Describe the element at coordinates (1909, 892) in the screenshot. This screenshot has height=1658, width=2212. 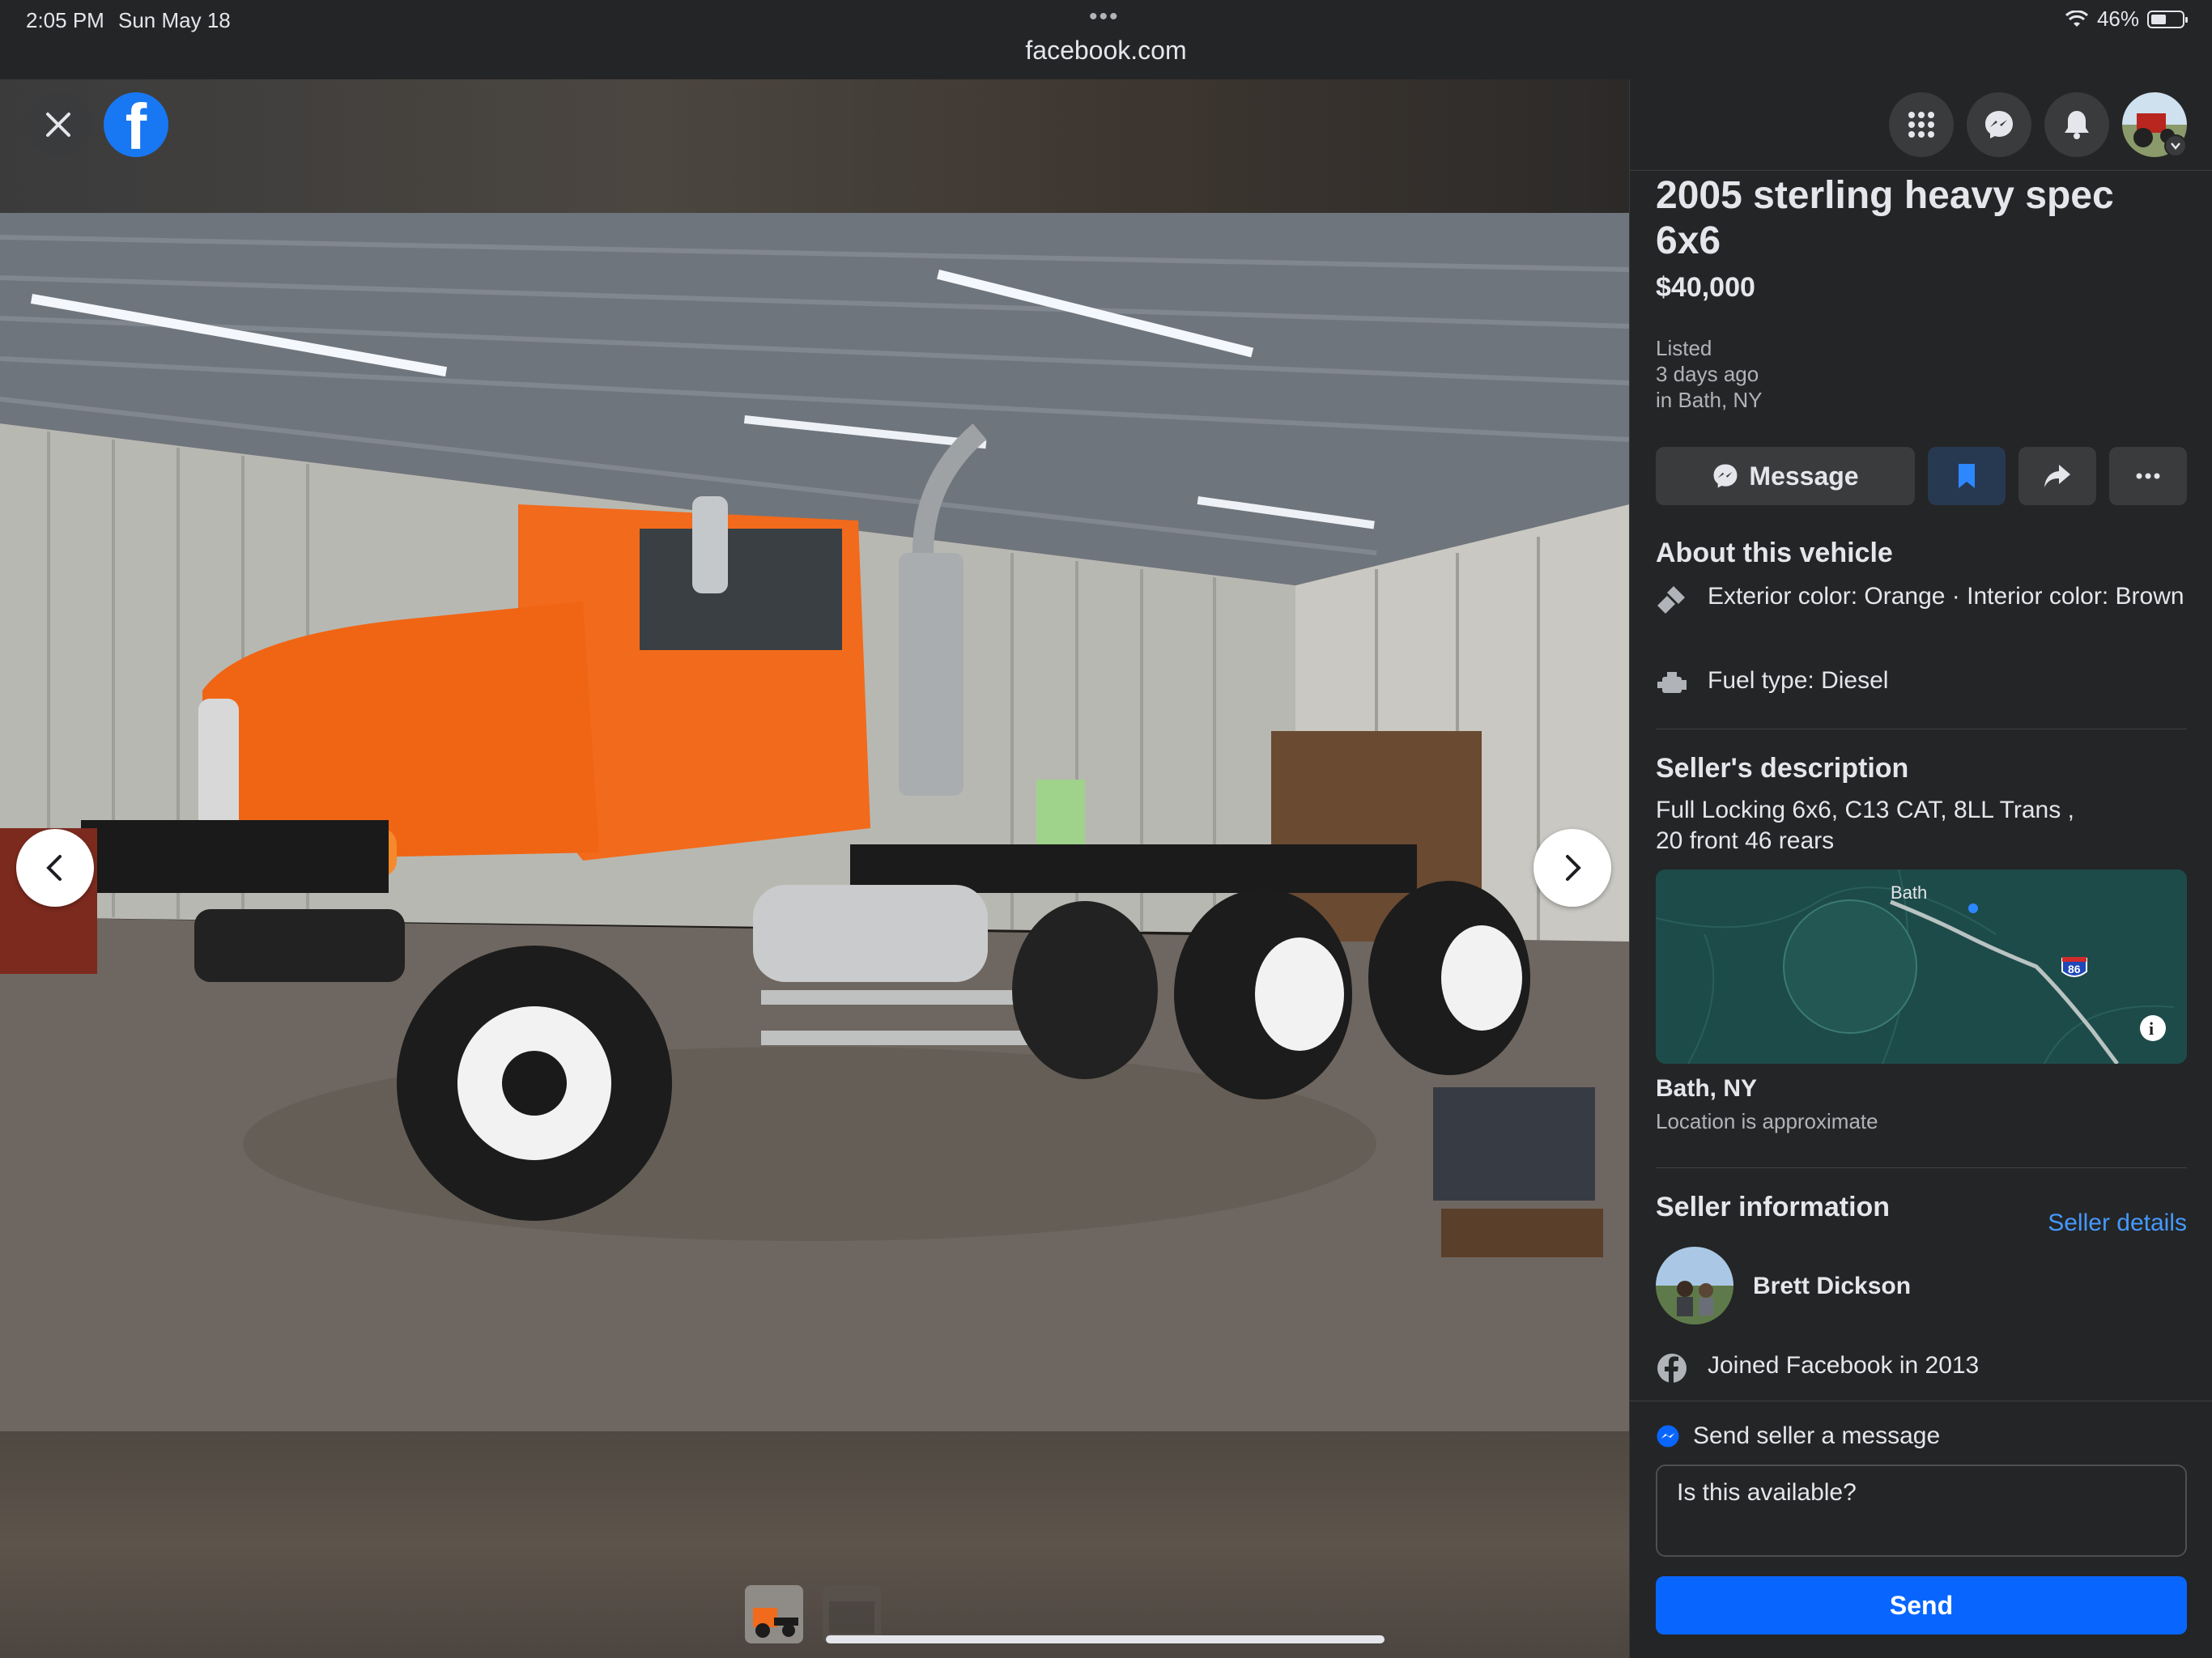
I see `map-label: Bath` at that location.